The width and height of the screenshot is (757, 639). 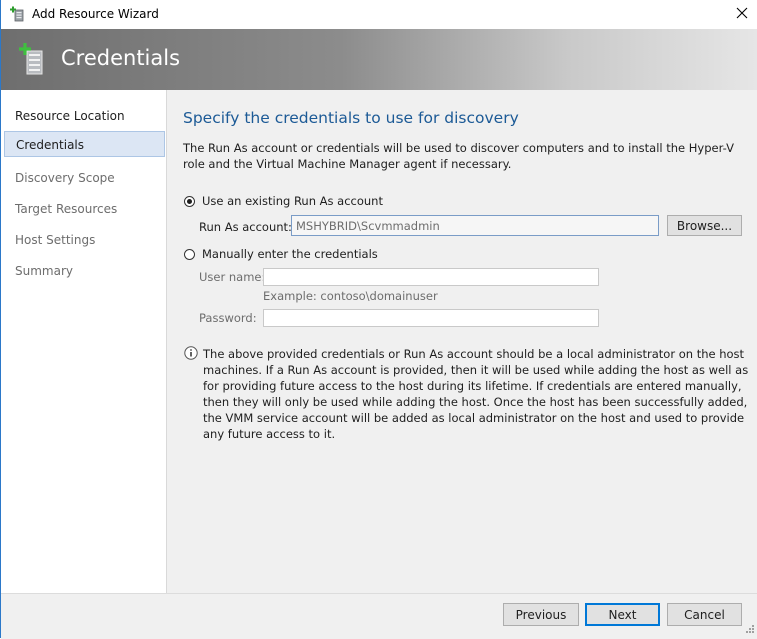 I want to click on resize-grip-icon, so click(x=750, y=630).